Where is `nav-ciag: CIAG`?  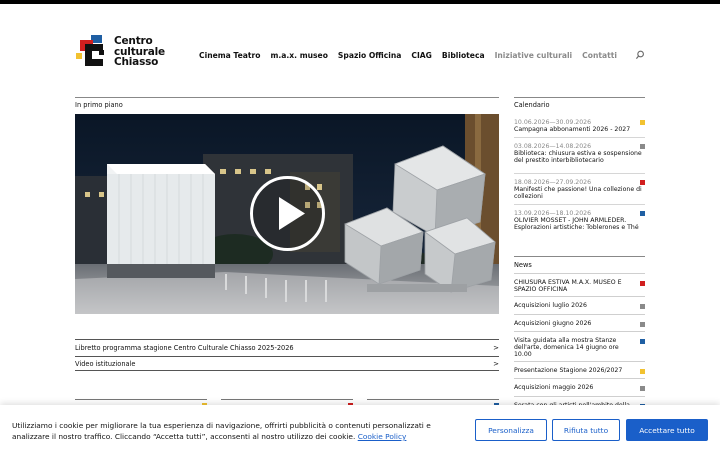
nav-ciag: CIAG is located at coordinates (421, 55).